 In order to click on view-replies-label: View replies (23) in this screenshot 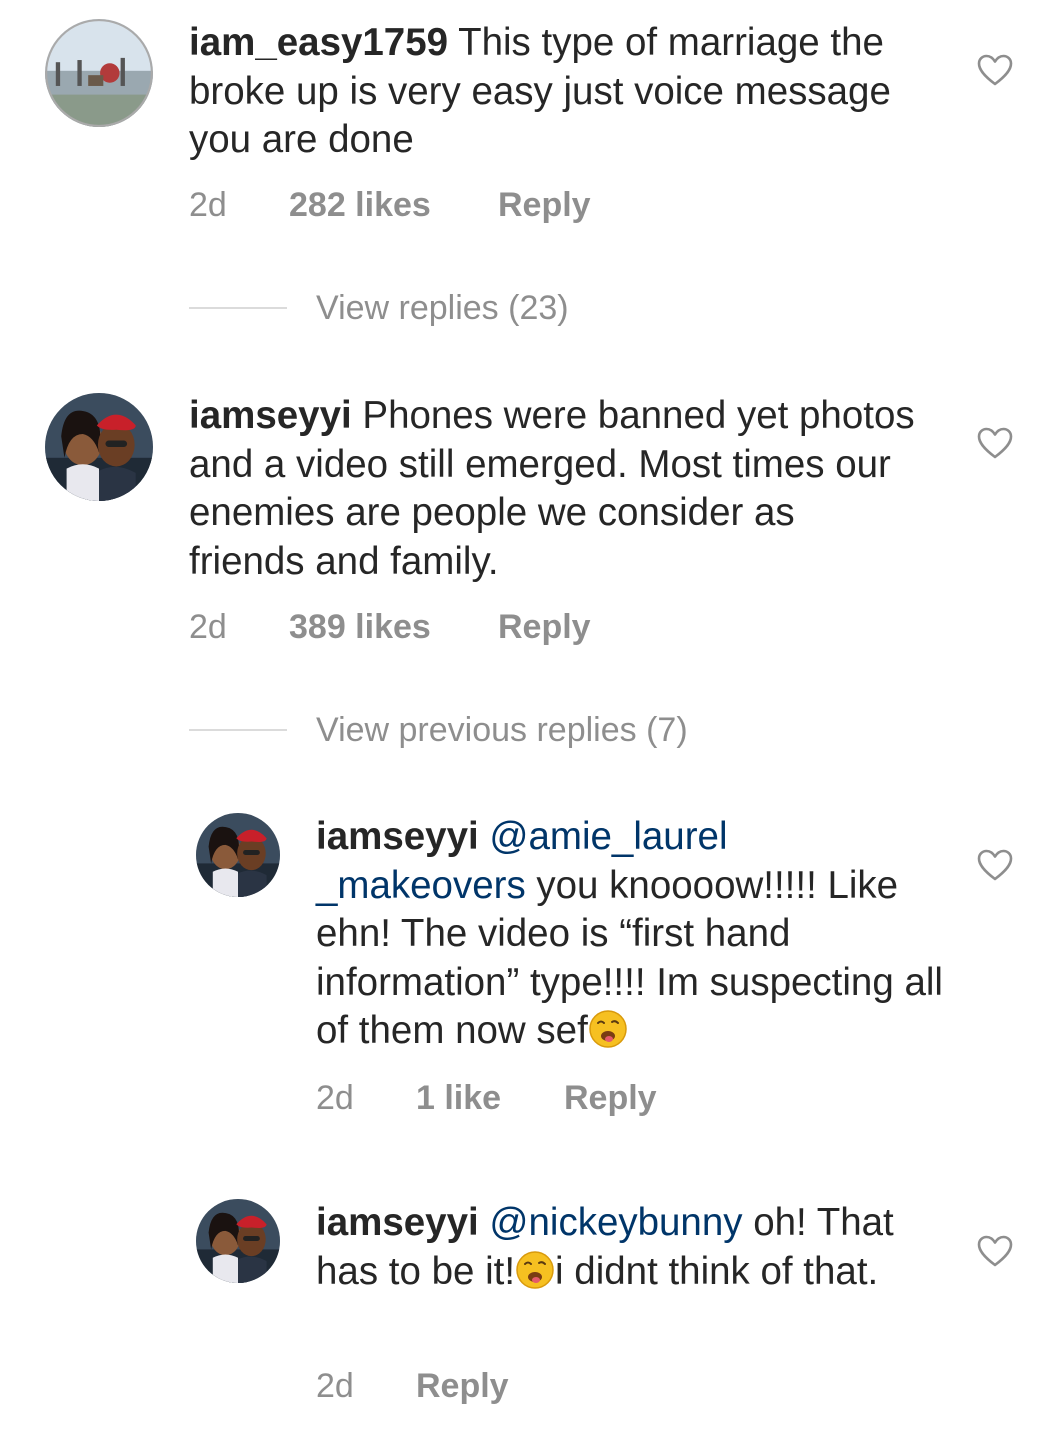, I will do `click(442, 308)`.